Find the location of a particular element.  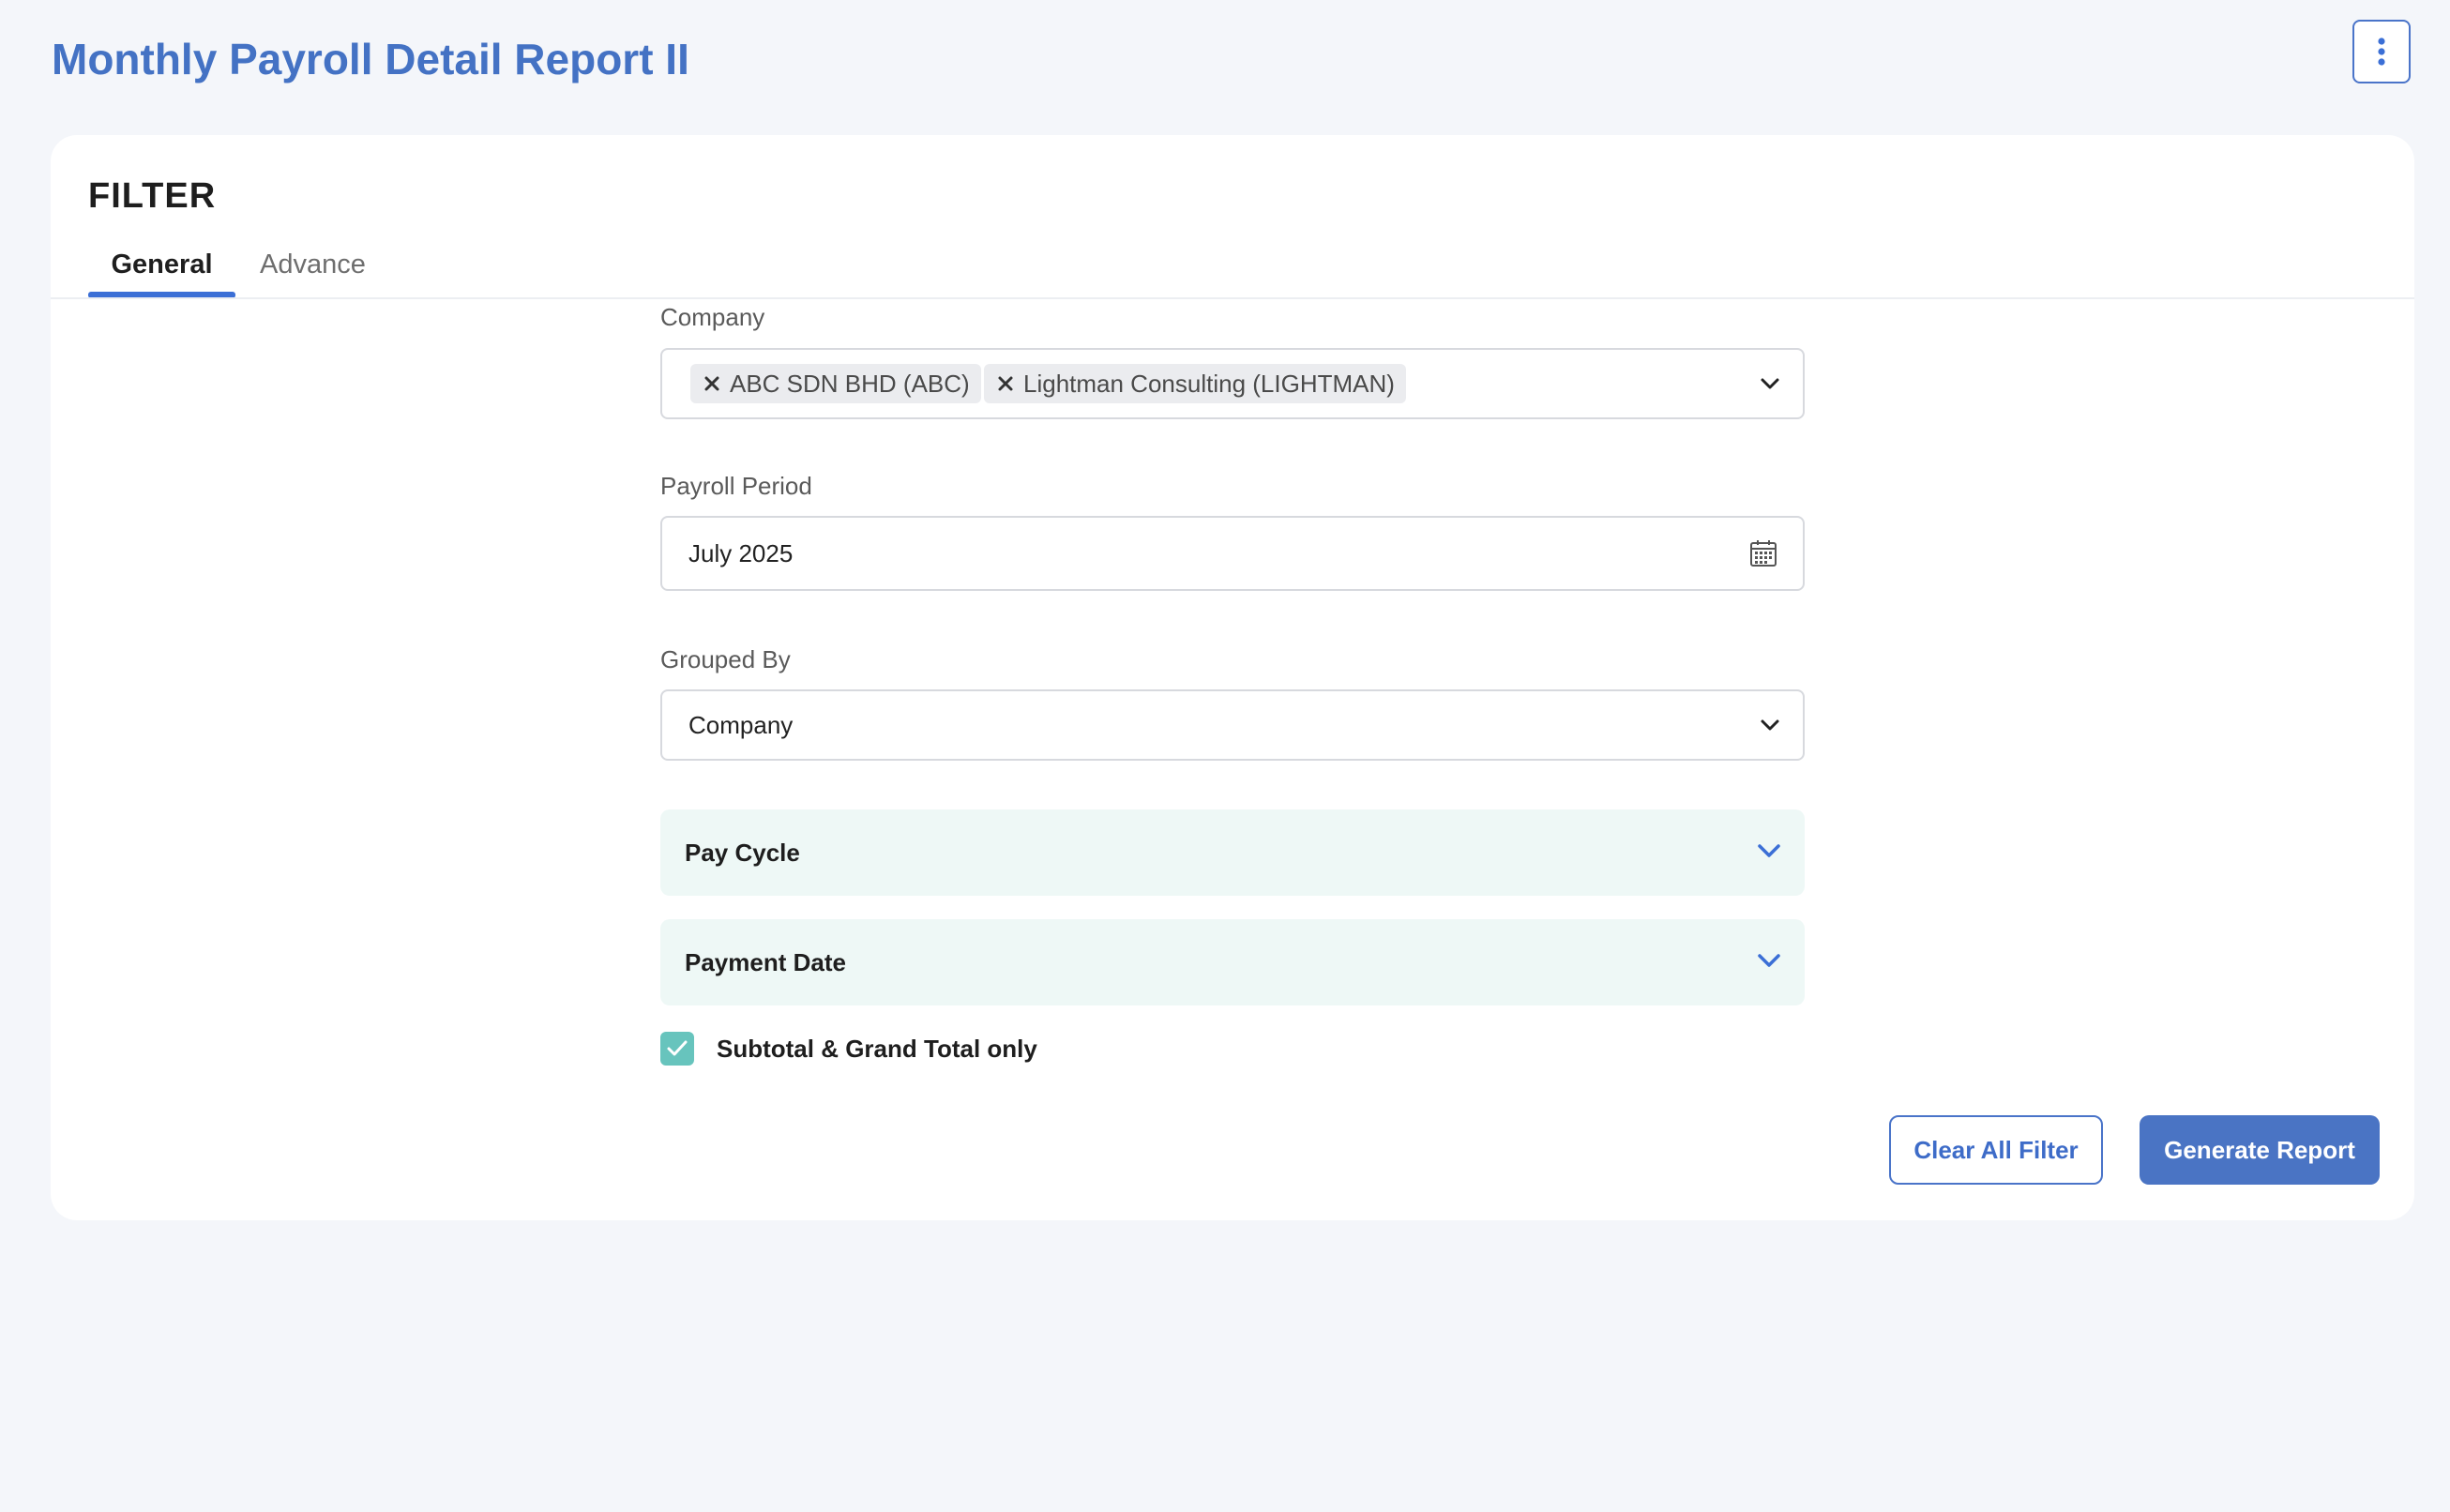

payroll-period-value: July 2025 is located at coordinates (741, 552).